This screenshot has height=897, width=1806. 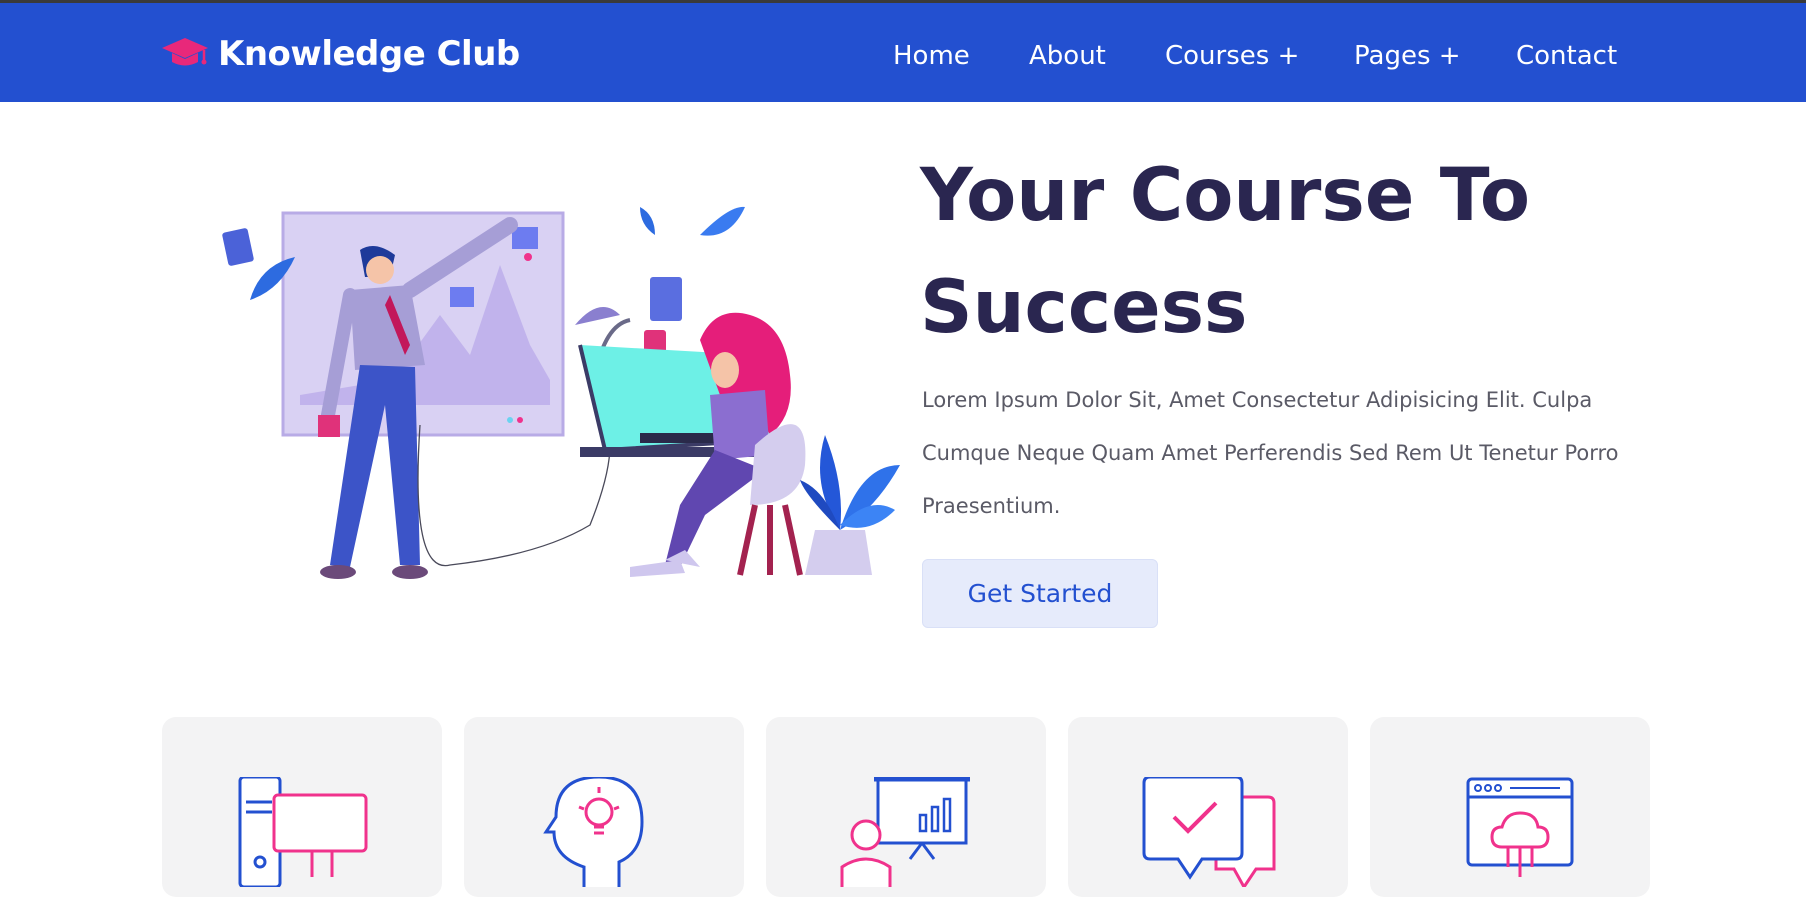 I want to click on nav-about: About, so click(x=1067, y=56).